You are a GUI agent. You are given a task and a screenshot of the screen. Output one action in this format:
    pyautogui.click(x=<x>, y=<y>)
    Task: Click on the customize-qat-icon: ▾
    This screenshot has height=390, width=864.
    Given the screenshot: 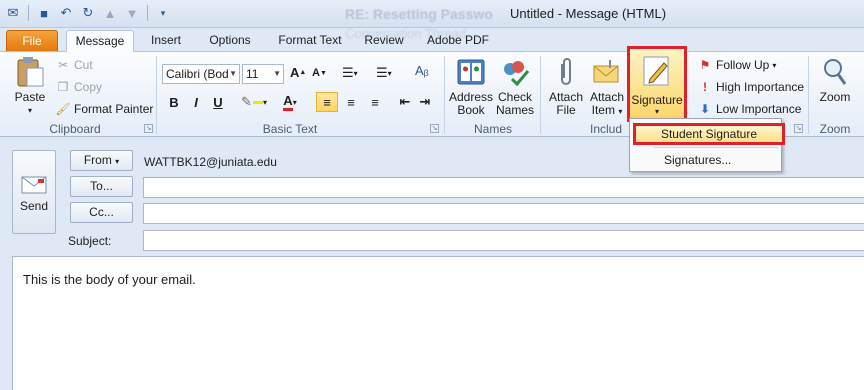 What is the action you would take?
    pyautogui.click(x=163, y=13)
    